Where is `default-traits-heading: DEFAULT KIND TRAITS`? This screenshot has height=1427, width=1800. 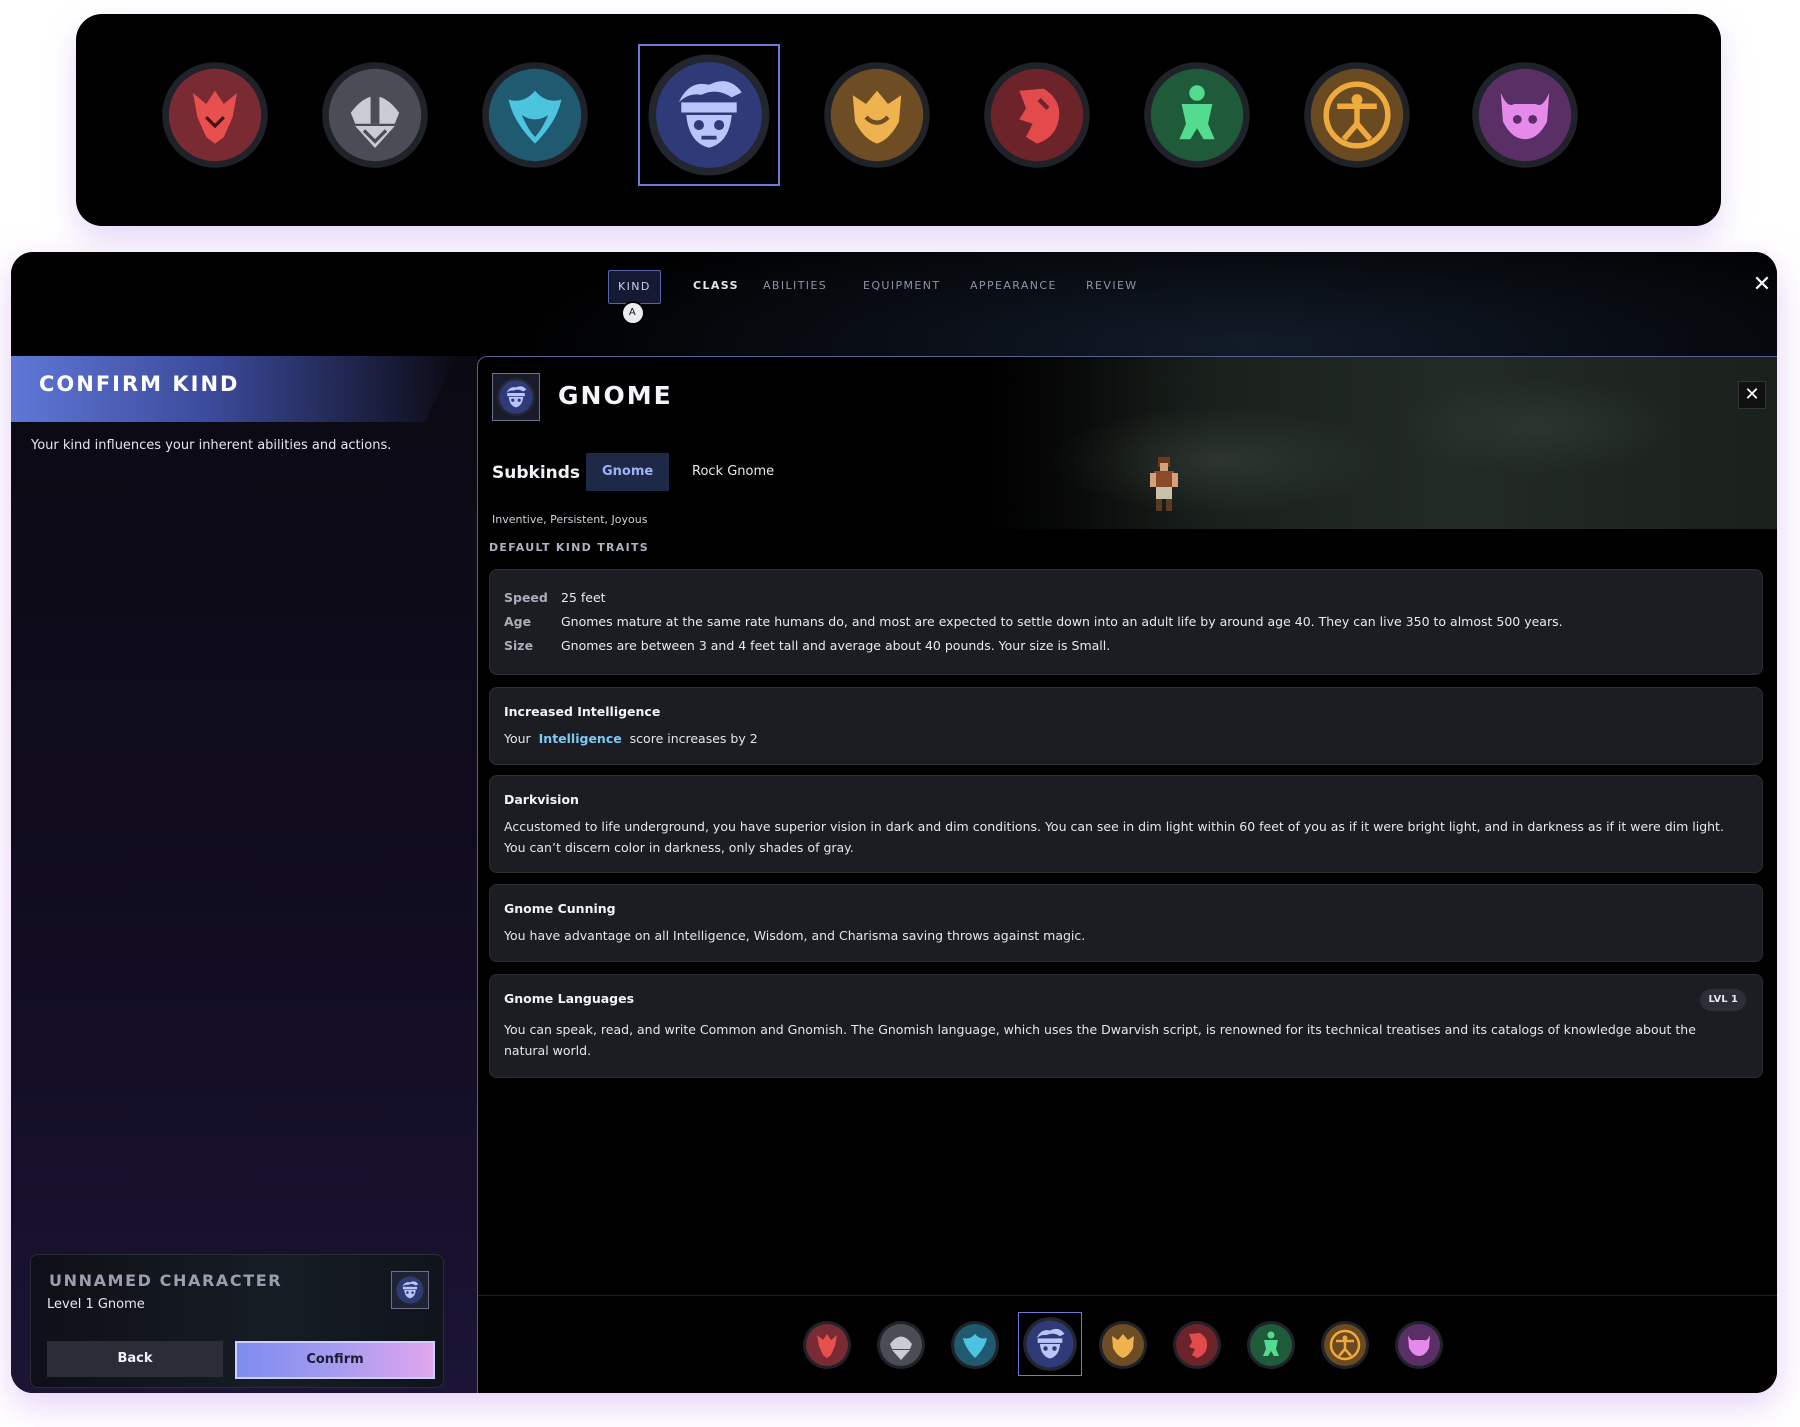 default-traits-heading: DEFAULT KIND TRAITS is located at coordinates (569, 547).